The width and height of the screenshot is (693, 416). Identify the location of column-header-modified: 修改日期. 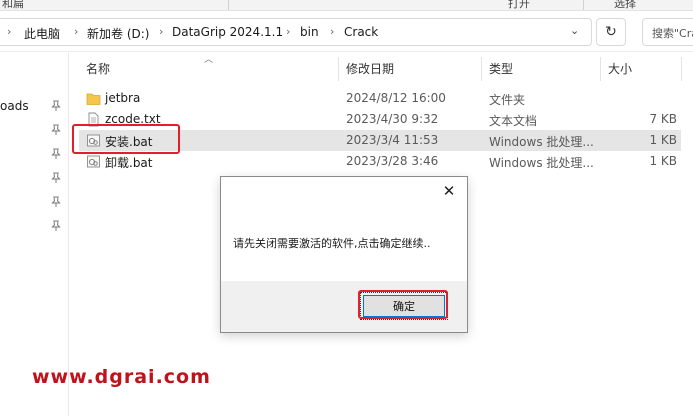
(370, 68).